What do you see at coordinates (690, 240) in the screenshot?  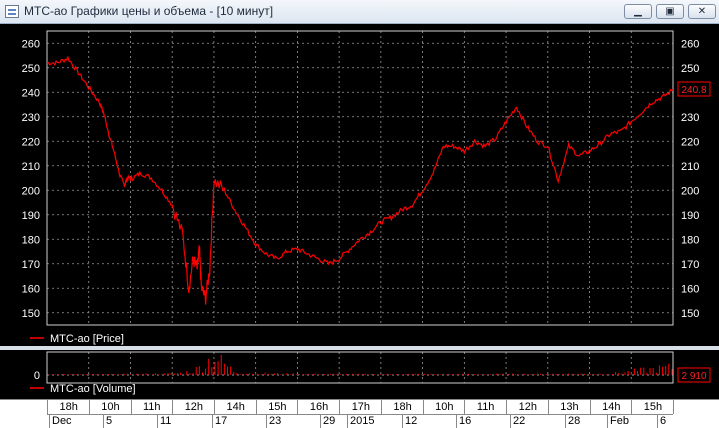 I see `price-tick-label-right: 180` at bounding box center [690, 240].